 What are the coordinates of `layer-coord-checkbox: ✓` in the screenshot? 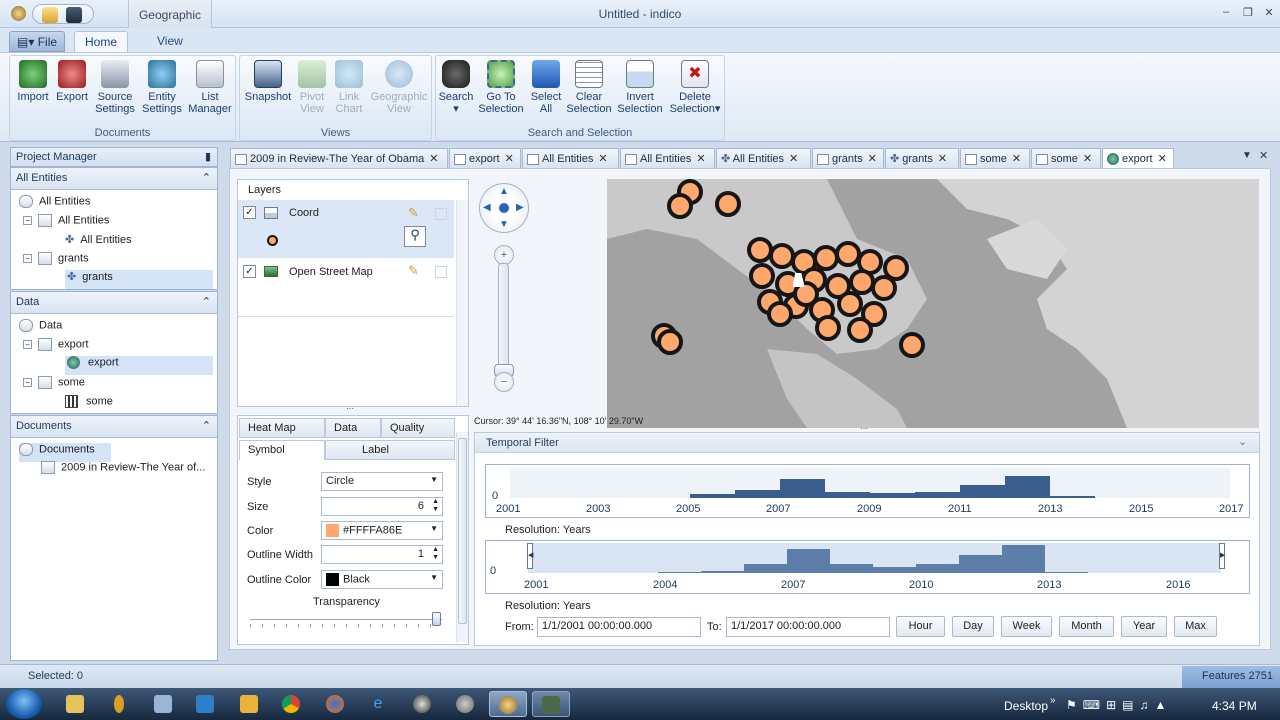 It's located at (249, 212).